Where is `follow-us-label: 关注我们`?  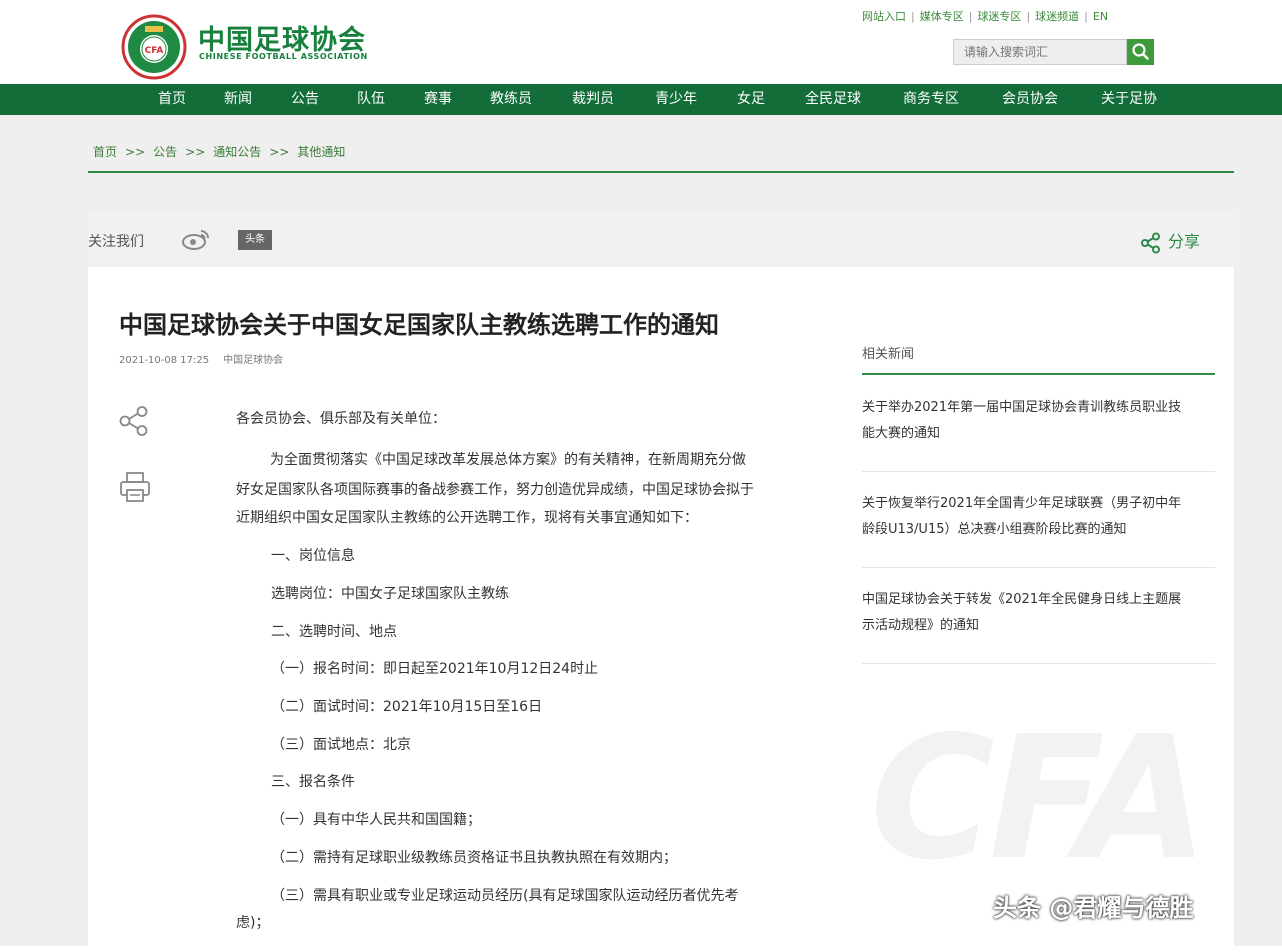 follow-us-label: 关注我们 is located at coordinates (116, 242).